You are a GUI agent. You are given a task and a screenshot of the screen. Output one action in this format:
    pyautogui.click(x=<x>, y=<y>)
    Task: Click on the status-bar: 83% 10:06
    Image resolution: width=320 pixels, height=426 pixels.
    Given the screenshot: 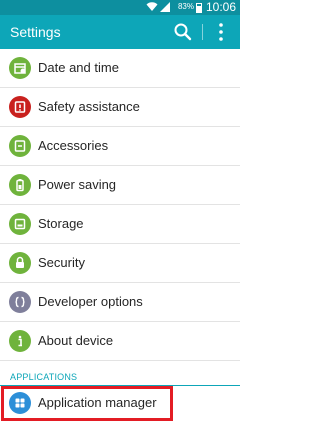 What is the action you would take?
    pyautogui.click(x=120, y=7)
    